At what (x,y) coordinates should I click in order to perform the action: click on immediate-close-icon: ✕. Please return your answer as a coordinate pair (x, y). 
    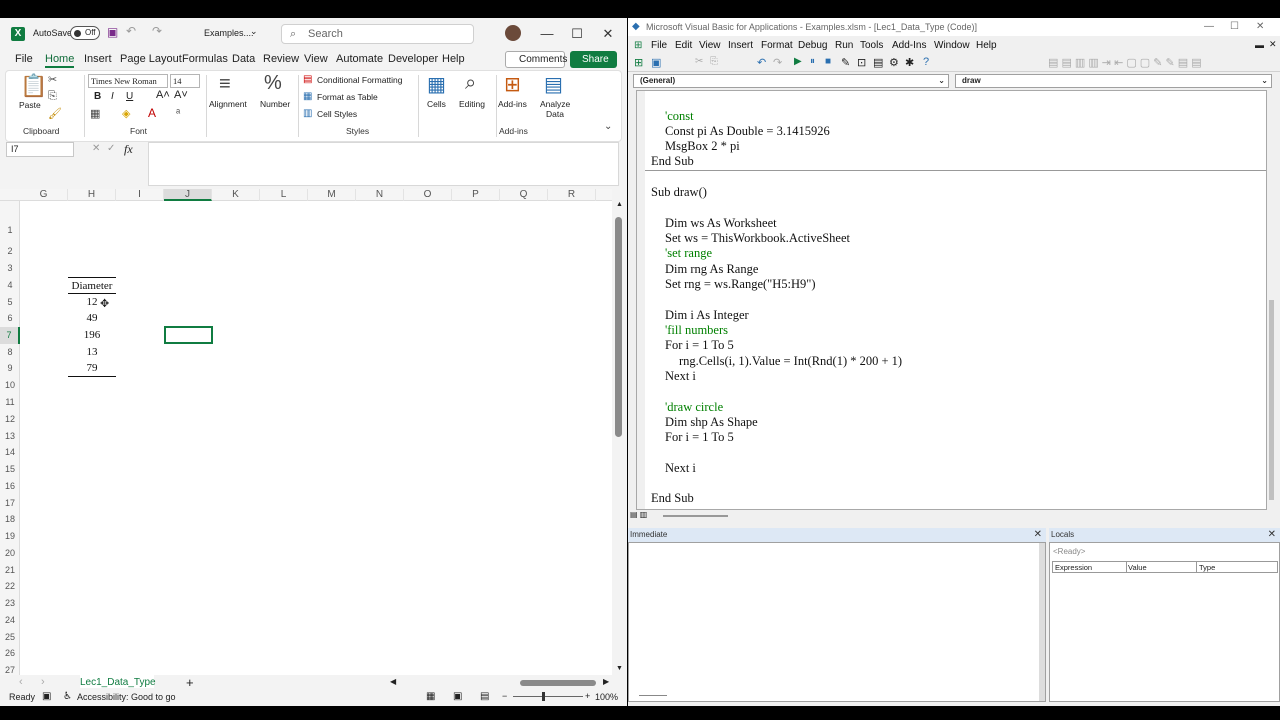
    Looking at the image, I should click on (1038, 535).